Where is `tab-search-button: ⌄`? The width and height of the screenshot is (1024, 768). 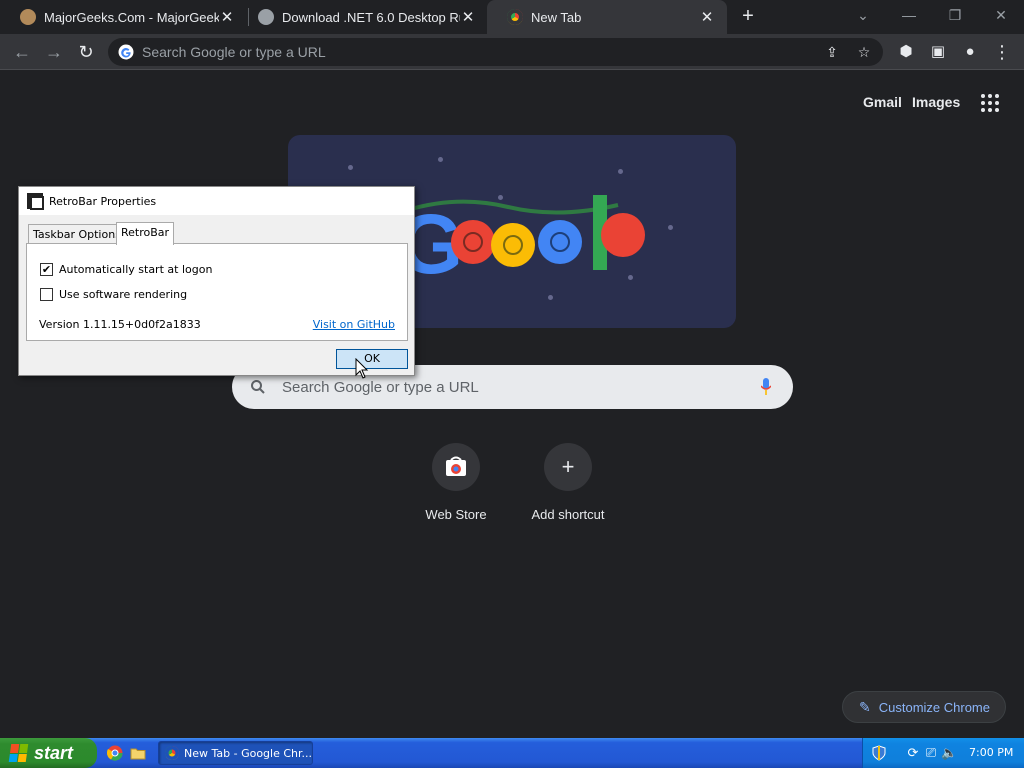 tab-search-button: ⌄ is located at coordinates (863, 15).